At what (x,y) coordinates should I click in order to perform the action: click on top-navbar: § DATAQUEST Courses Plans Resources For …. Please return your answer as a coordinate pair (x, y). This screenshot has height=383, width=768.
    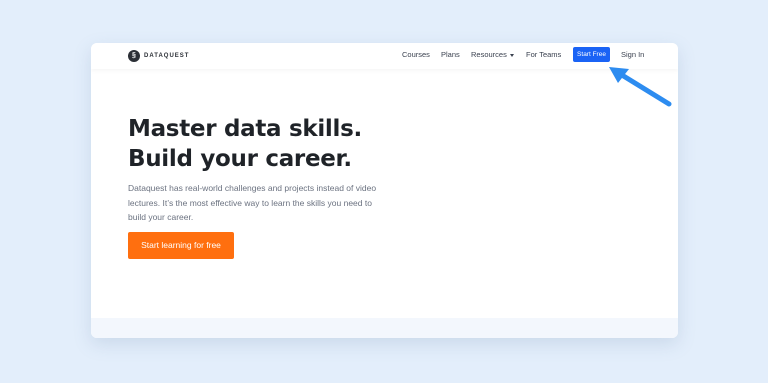
    Looking at the image, I should click on (384, 56).